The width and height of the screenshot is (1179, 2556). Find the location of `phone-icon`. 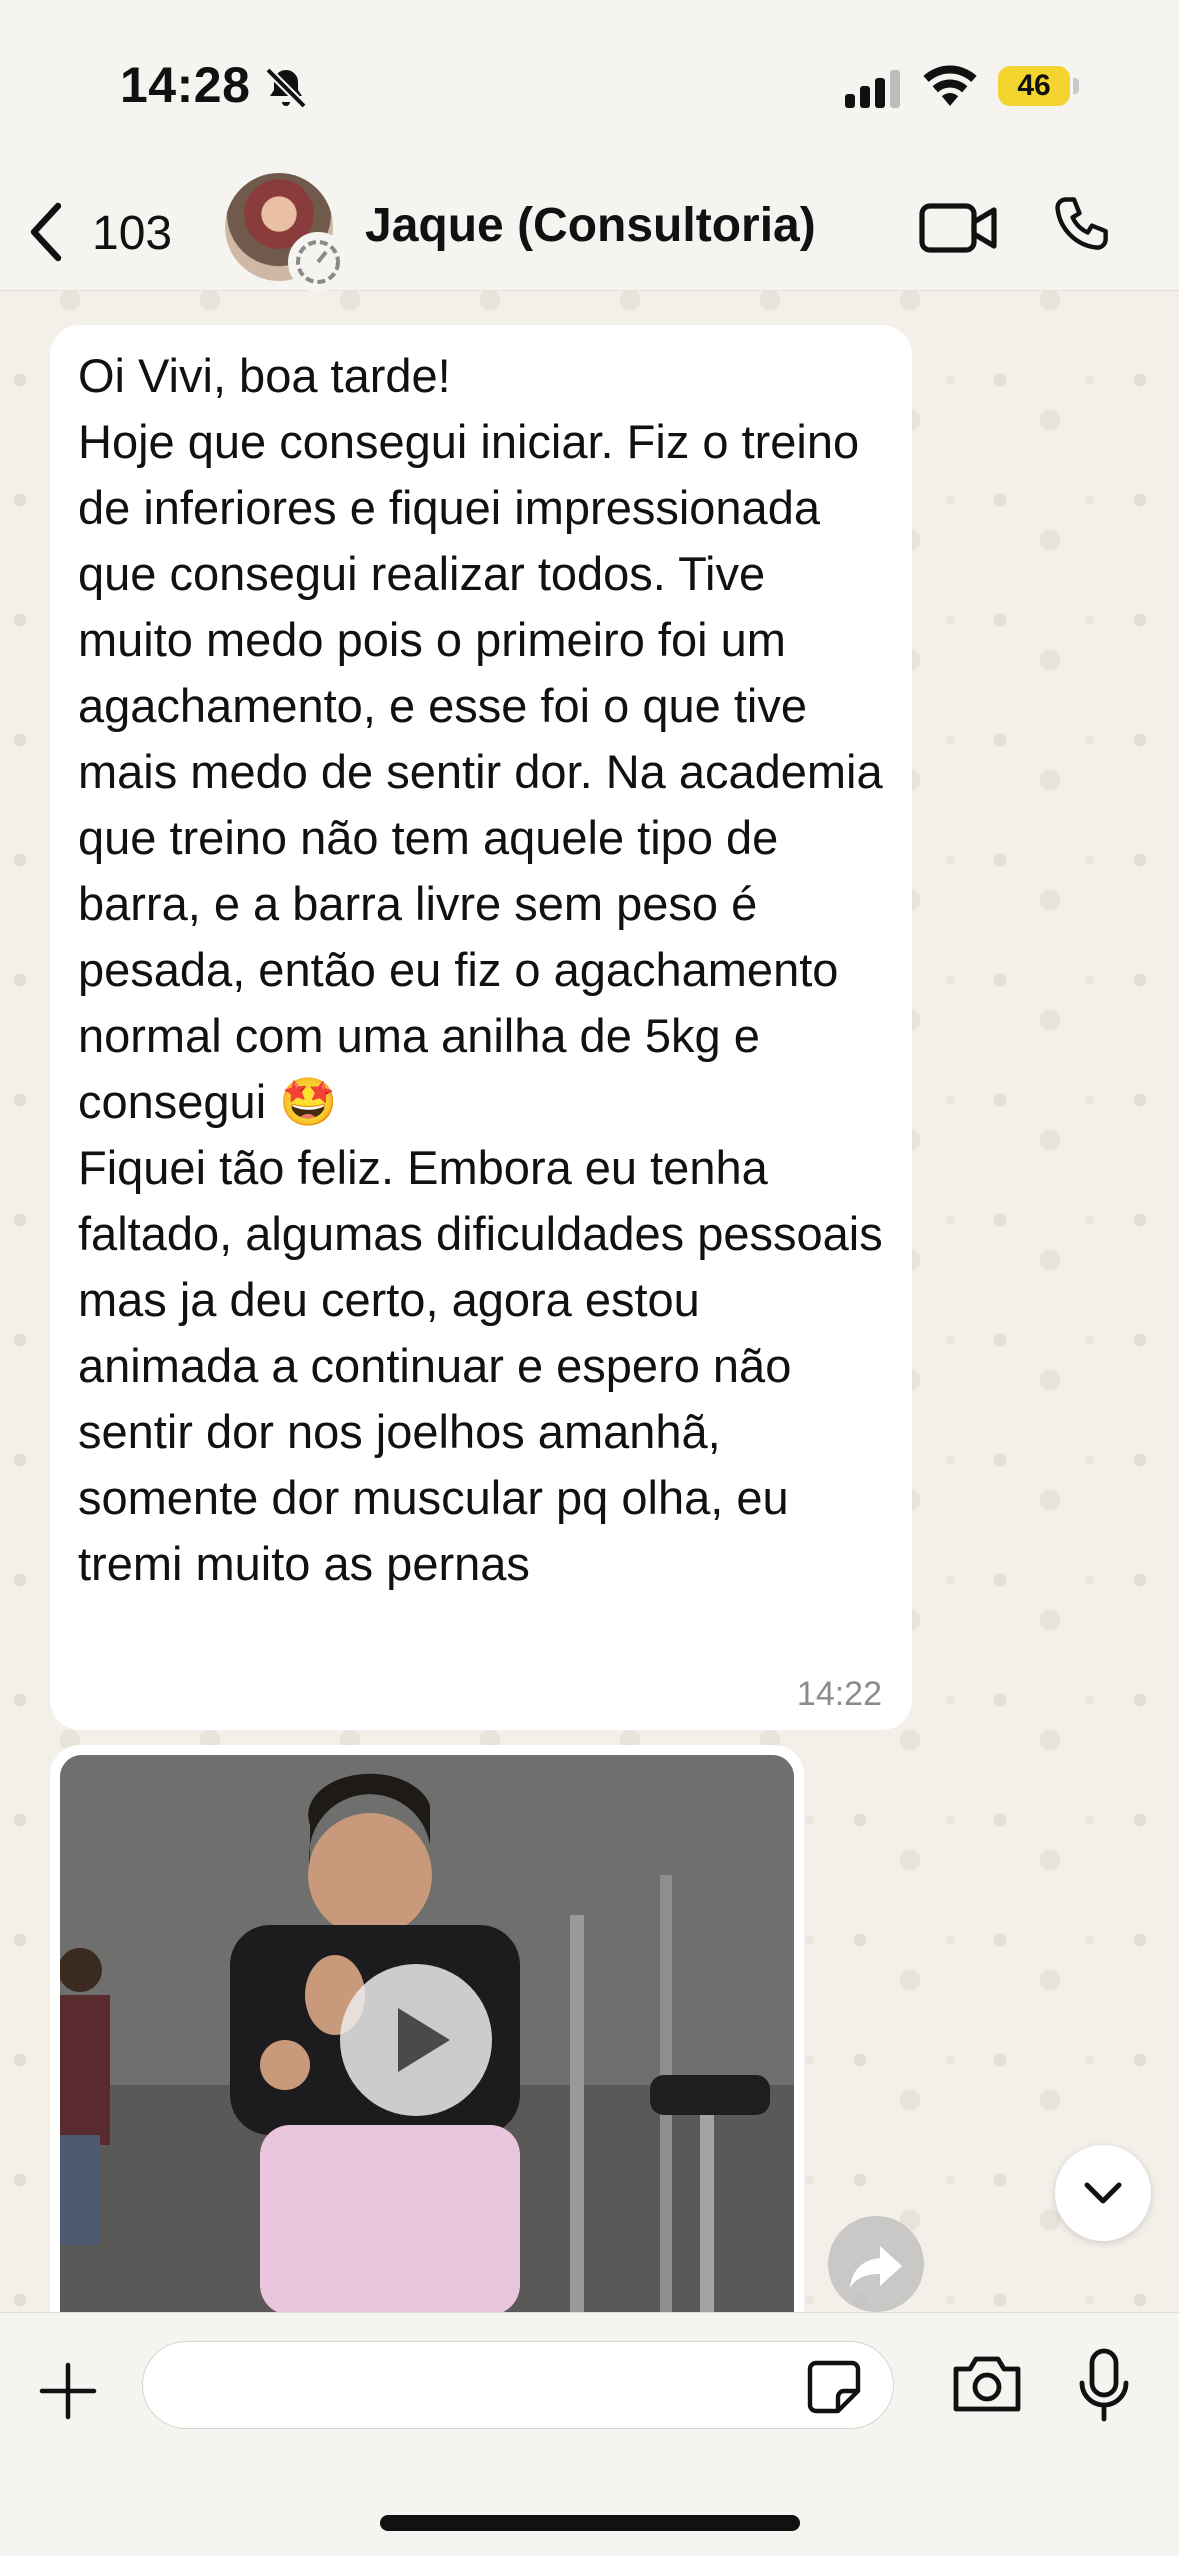

phone-icon is located at coordinates (1085, 229).